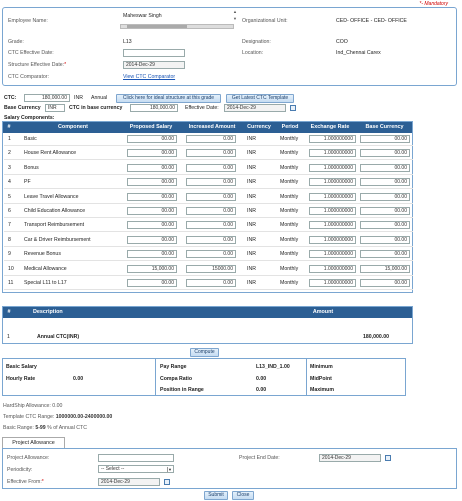  I want to click on submit-button: Submit, so click(216, 495).